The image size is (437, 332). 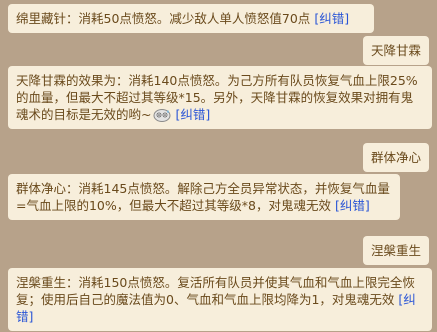 I want to click on message-text: 绵里藏针：消耗50点愤怒。减少敌人单人愤怒值70点, so click(x=163, y=18).